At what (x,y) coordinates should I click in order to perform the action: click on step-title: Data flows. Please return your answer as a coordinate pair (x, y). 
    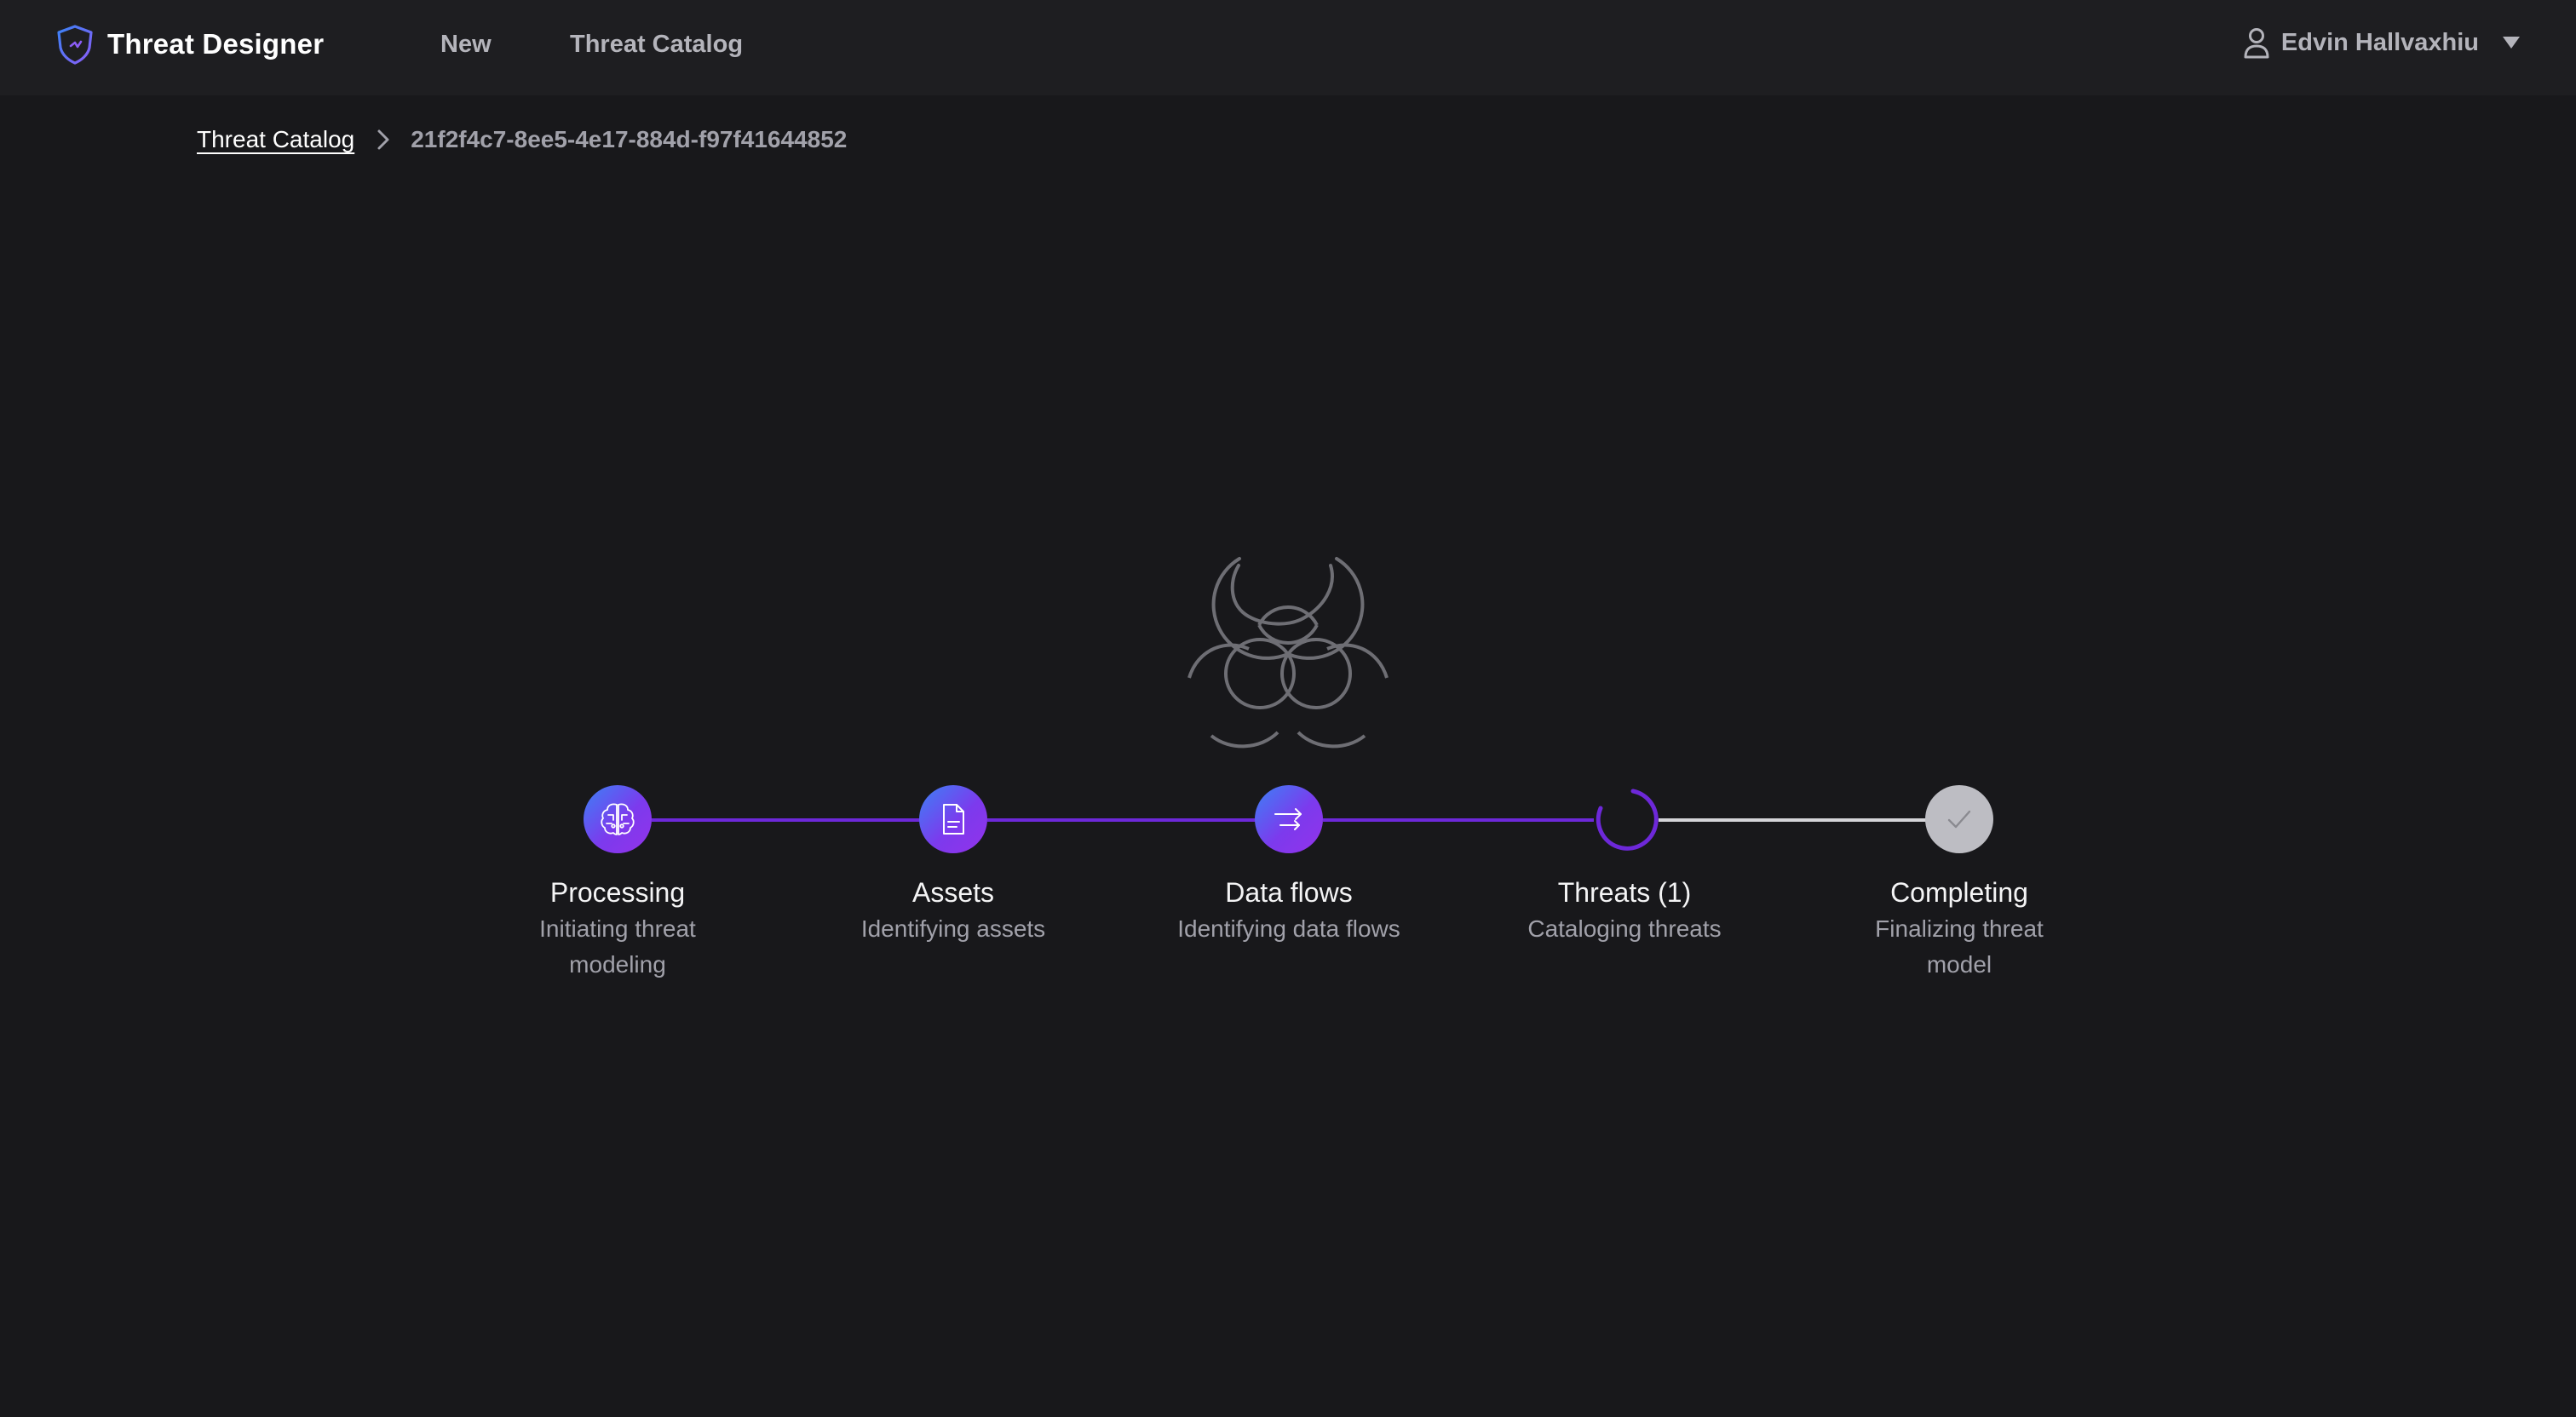
    Looking at the image, I should click on (1289, 893).